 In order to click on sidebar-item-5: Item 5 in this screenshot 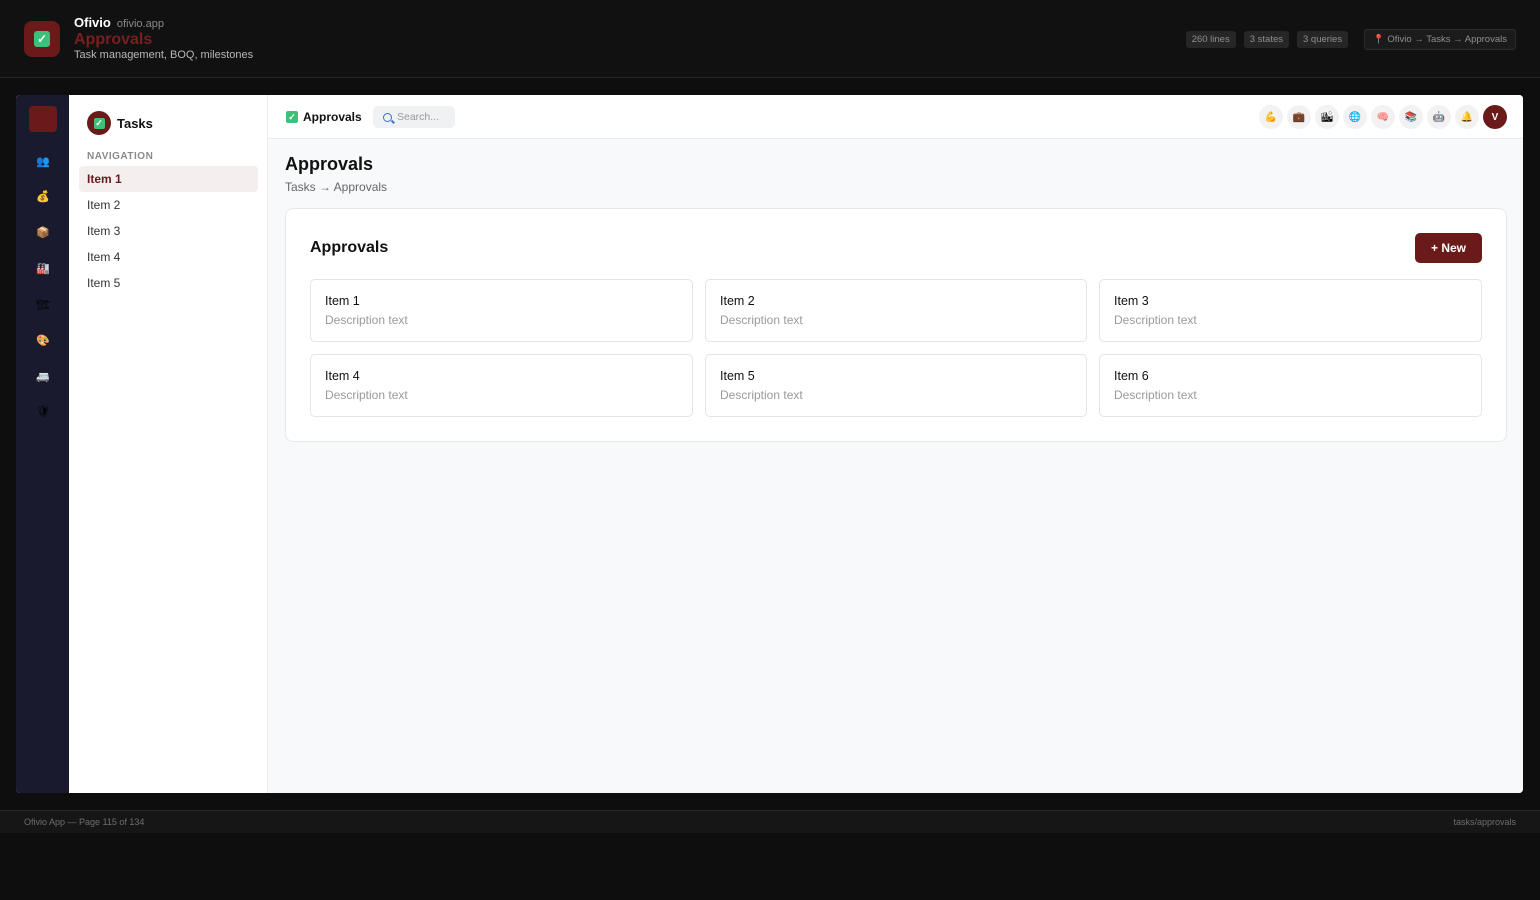, I will do `click(168, 283)`.